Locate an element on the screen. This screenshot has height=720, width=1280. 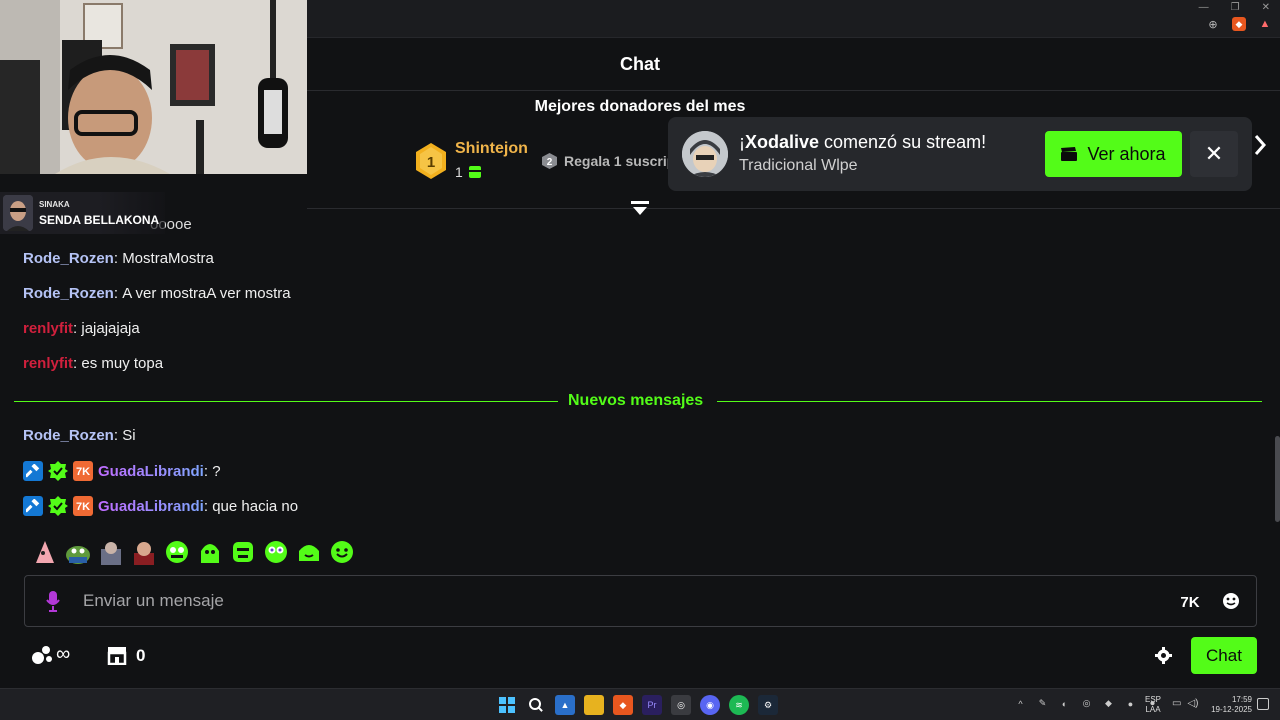
emote-kick-4-icon is located at coordinates (276, 552).